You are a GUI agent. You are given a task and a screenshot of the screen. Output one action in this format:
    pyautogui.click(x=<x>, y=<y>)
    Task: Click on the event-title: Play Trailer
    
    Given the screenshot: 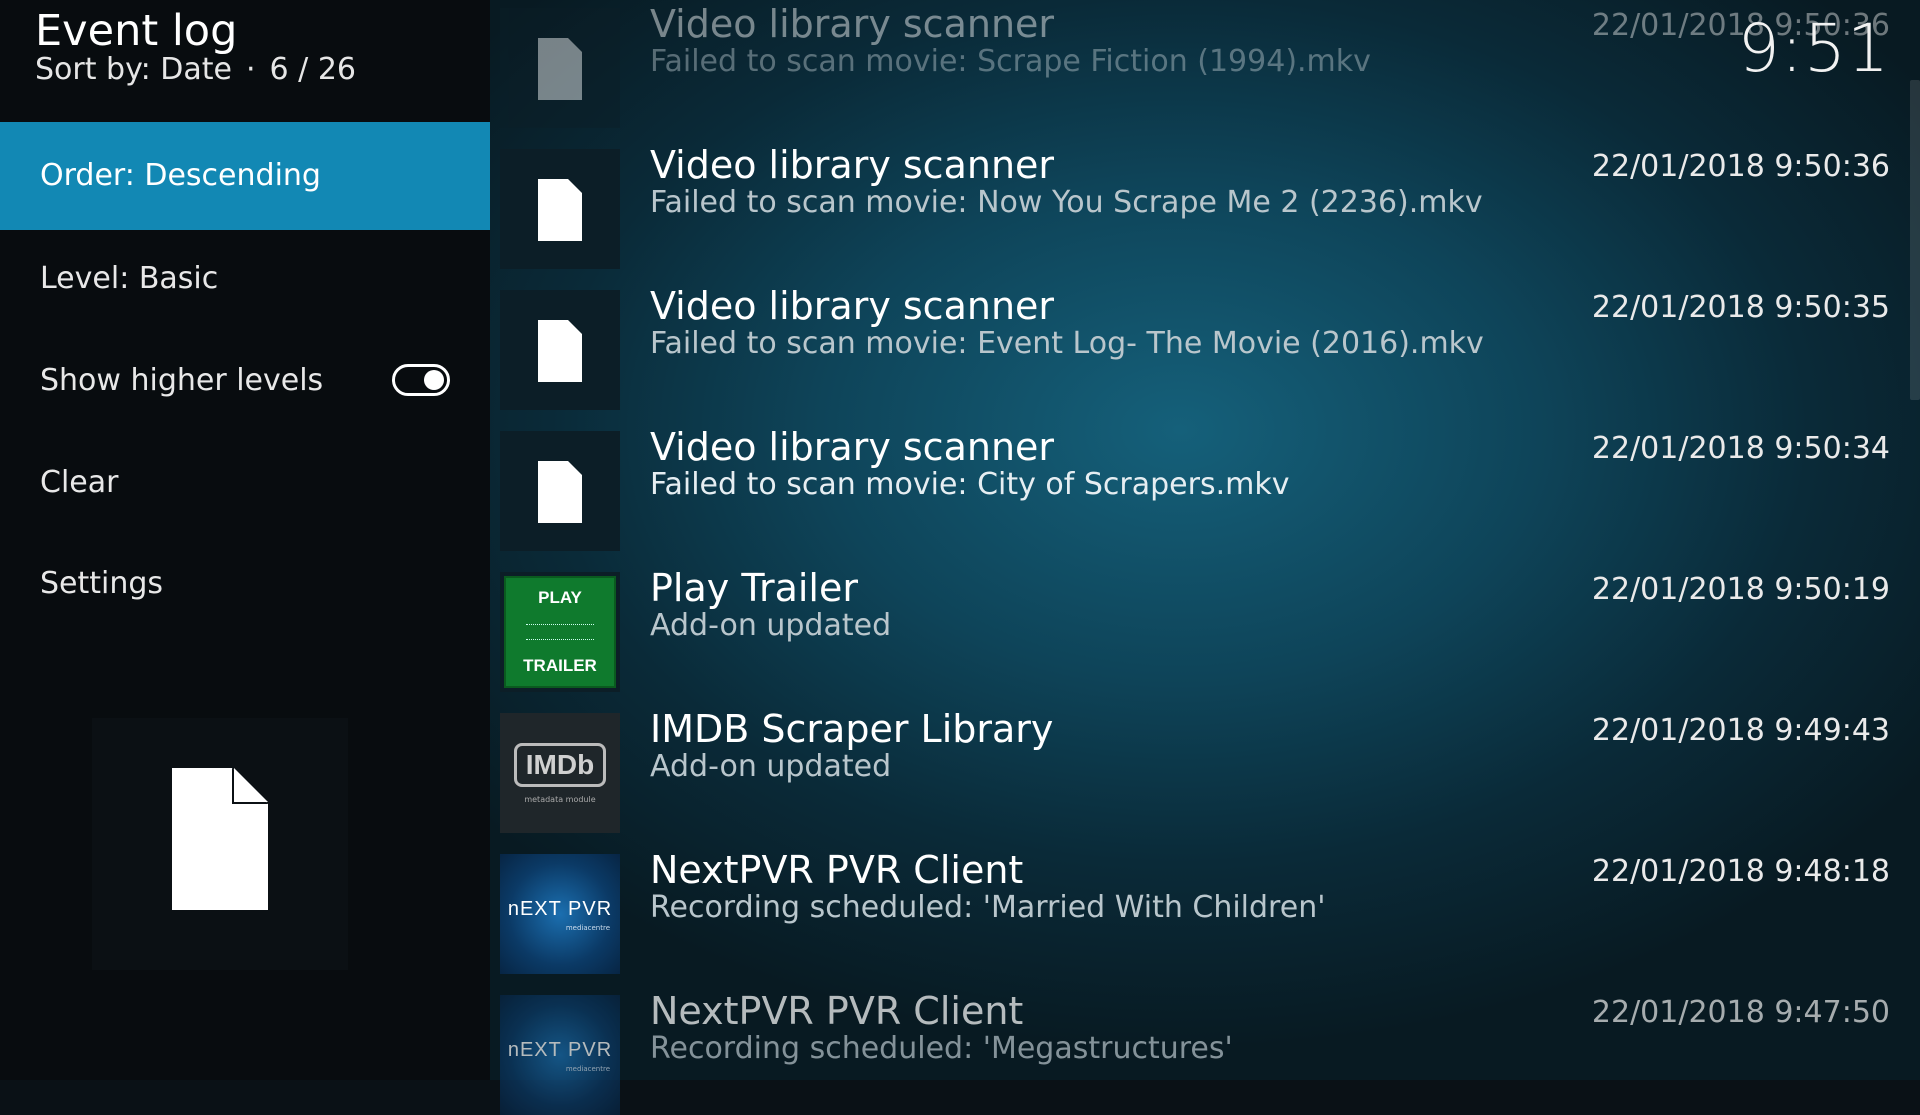 What is the action you would take?
    pyautogui.click(x=754, y=588)
    